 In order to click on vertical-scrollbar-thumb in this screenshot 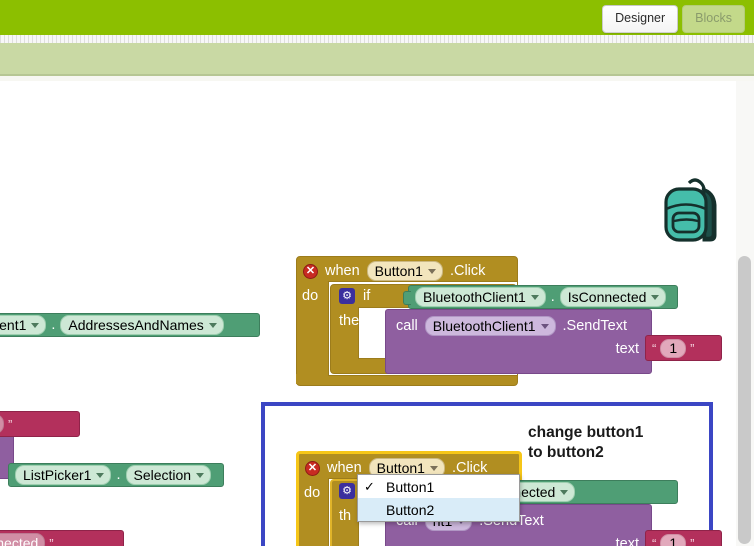, I will do `click(744, 400)`.